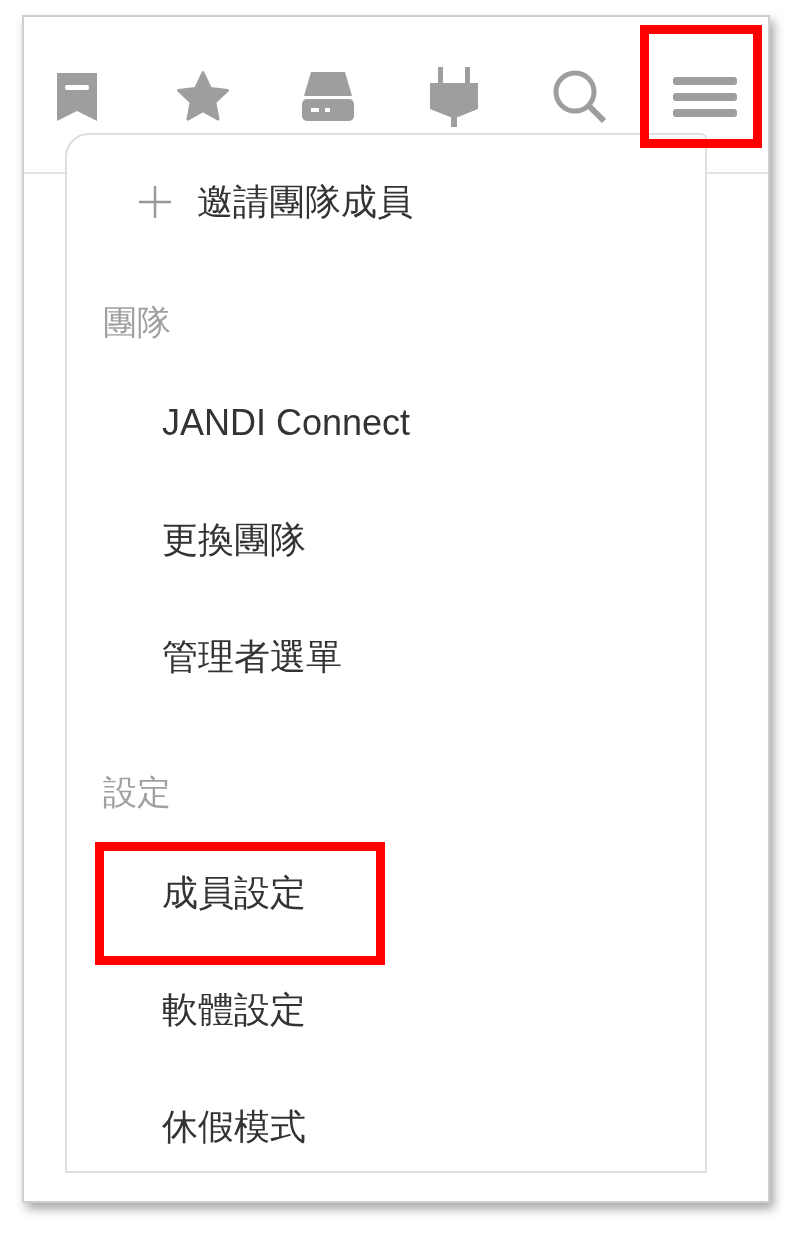 Image resolution: width=793 pixels, height=1233 pixels. I want to click on menu-item: 成員設定, so click(234, 892).